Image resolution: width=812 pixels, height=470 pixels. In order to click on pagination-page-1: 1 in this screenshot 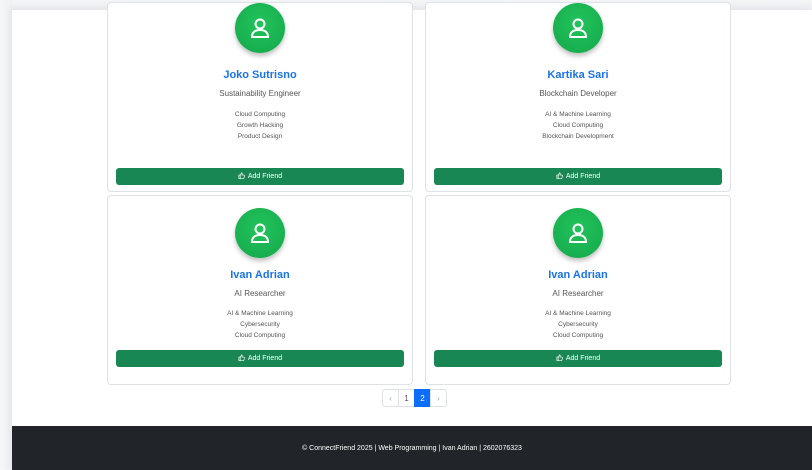, I will do `click(406, 398)`.